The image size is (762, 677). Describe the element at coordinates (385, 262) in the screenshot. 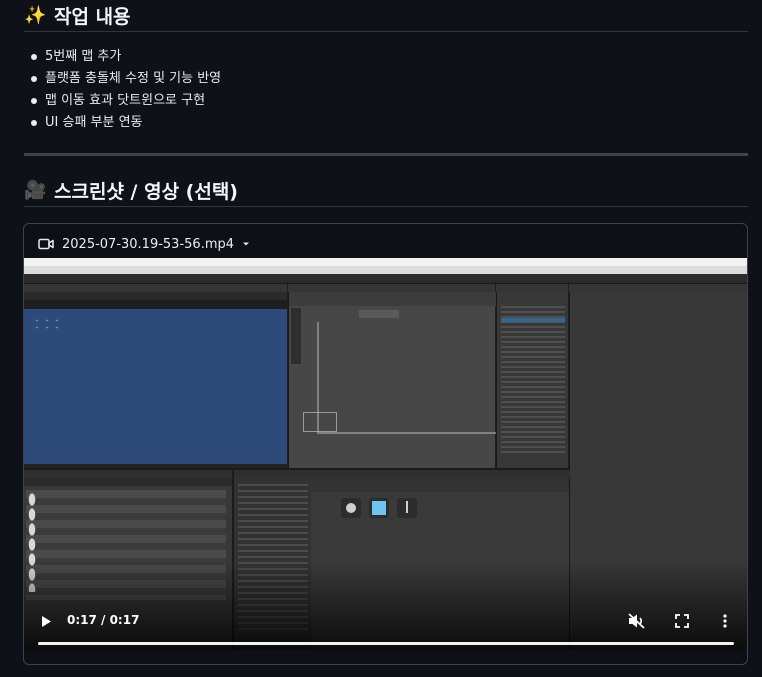

I see `window-titlebar` at that location.